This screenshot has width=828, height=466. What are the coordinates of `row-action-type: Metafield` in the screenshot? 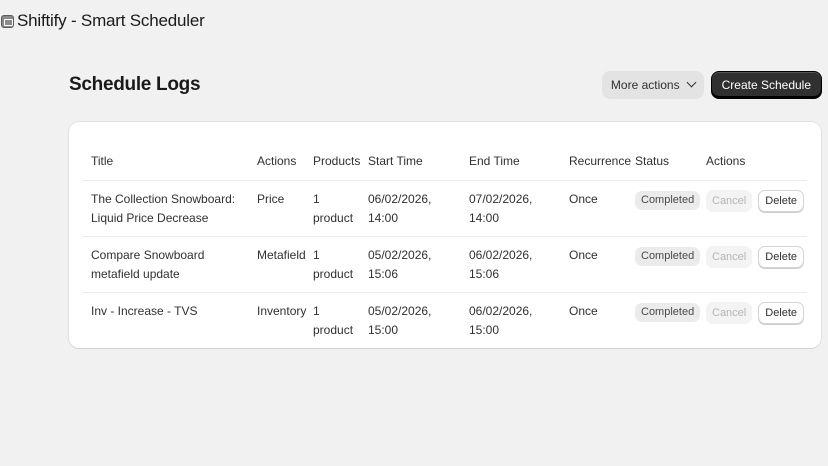 It's located at (281, 255).